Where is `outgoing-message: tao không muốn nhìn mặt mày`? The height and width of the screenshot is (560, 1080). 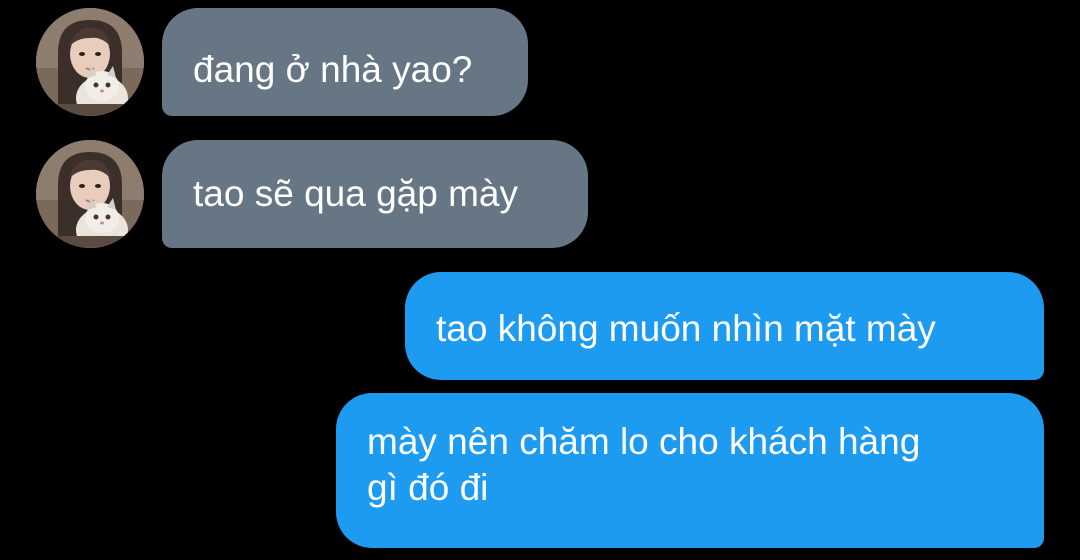 outgoing-message: tao không muốn nhìn mặt mày is located at coordinates (724, 326).